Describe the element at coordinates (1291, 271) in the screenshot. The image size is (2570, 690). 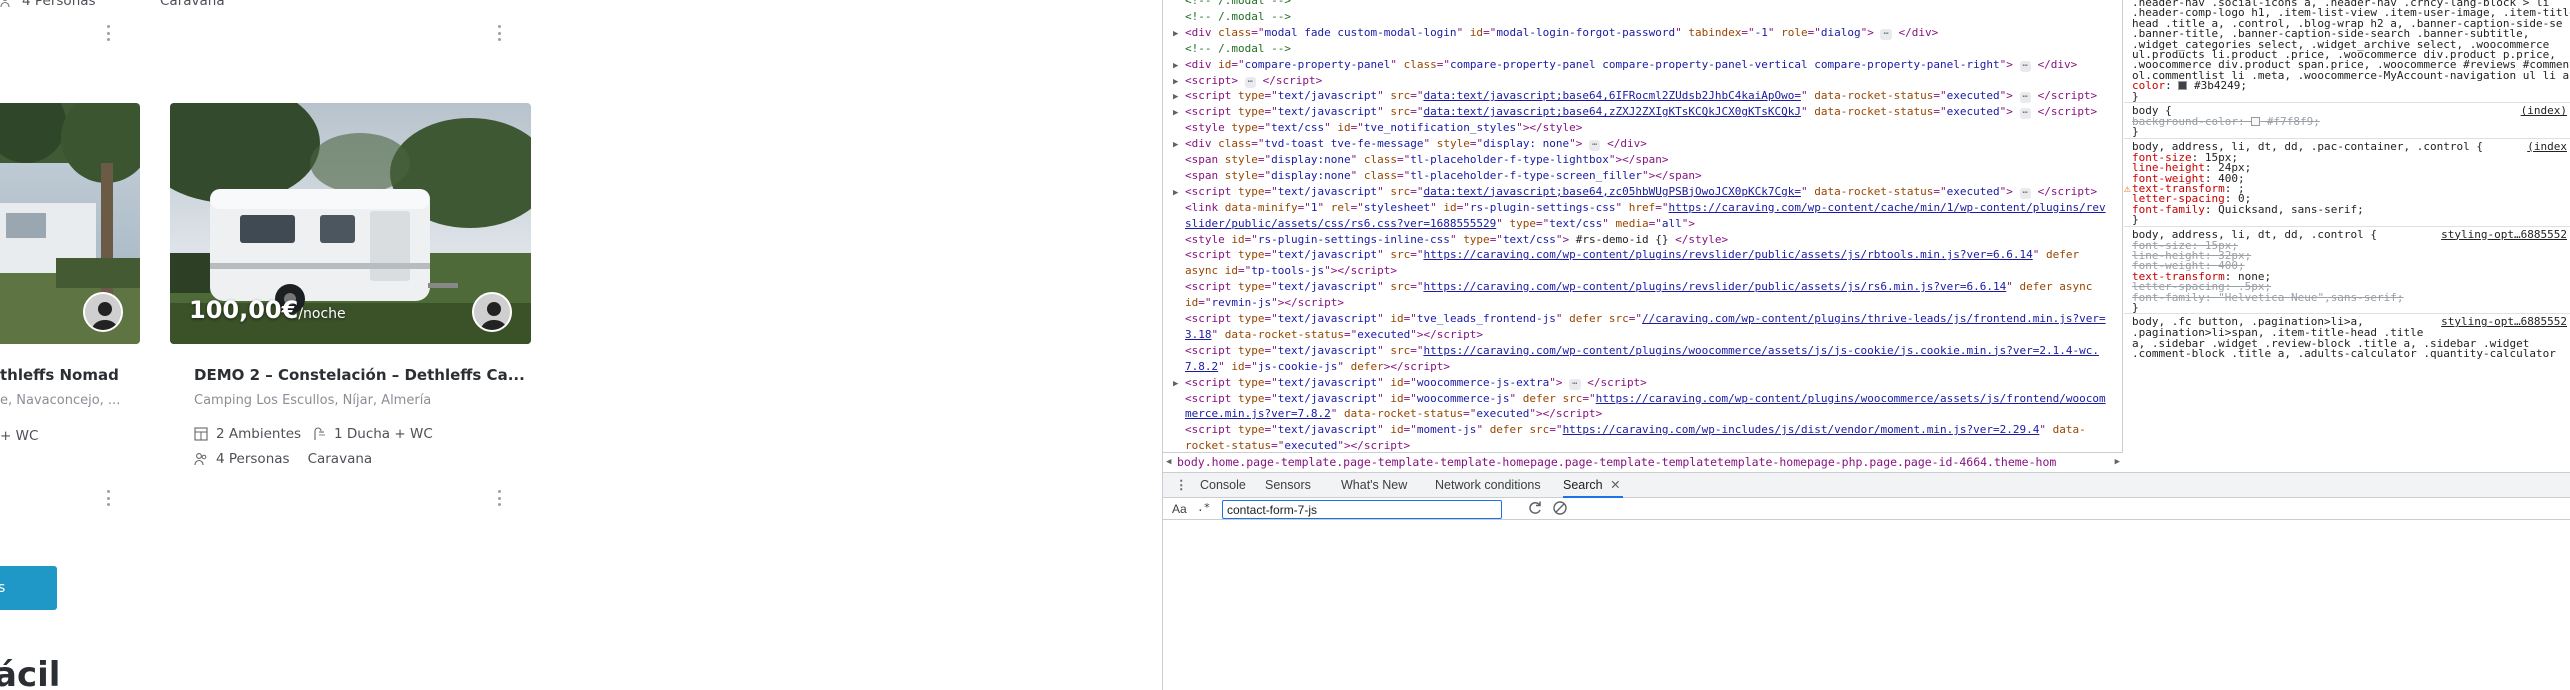
I see `dom-node-markup: async id="tp-tools-js"></script>` at that location.